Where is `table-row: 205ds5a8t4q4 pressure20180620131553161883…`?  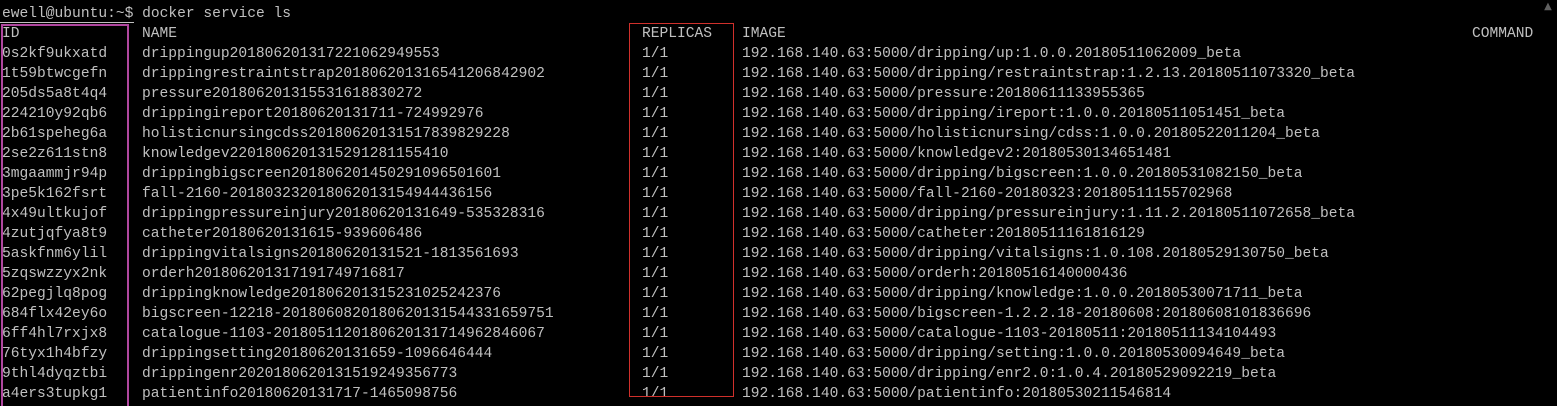
table-row: 205ds5a8t4q4 pressure20180620131553161883… is located at coordinates (778, 94).